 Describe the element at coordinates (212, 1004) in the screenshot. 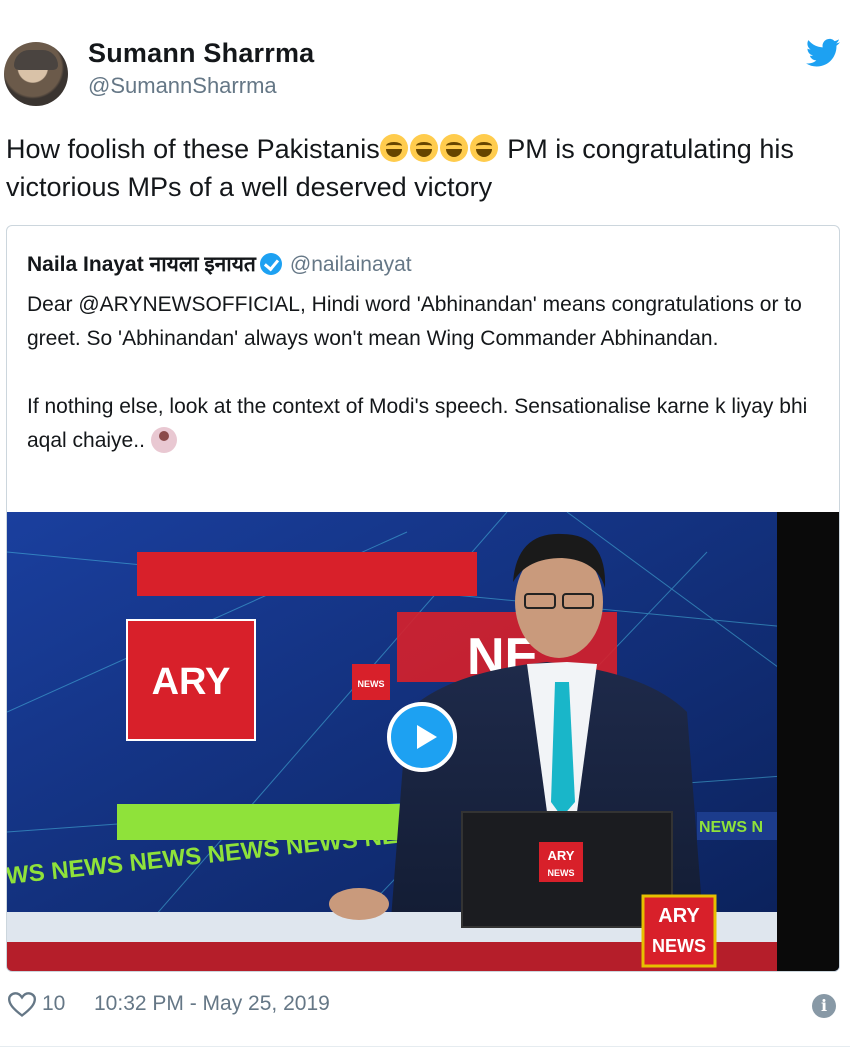

I see `tweet-timestamp: 10:32 PM - May 25, 2019` at that location.